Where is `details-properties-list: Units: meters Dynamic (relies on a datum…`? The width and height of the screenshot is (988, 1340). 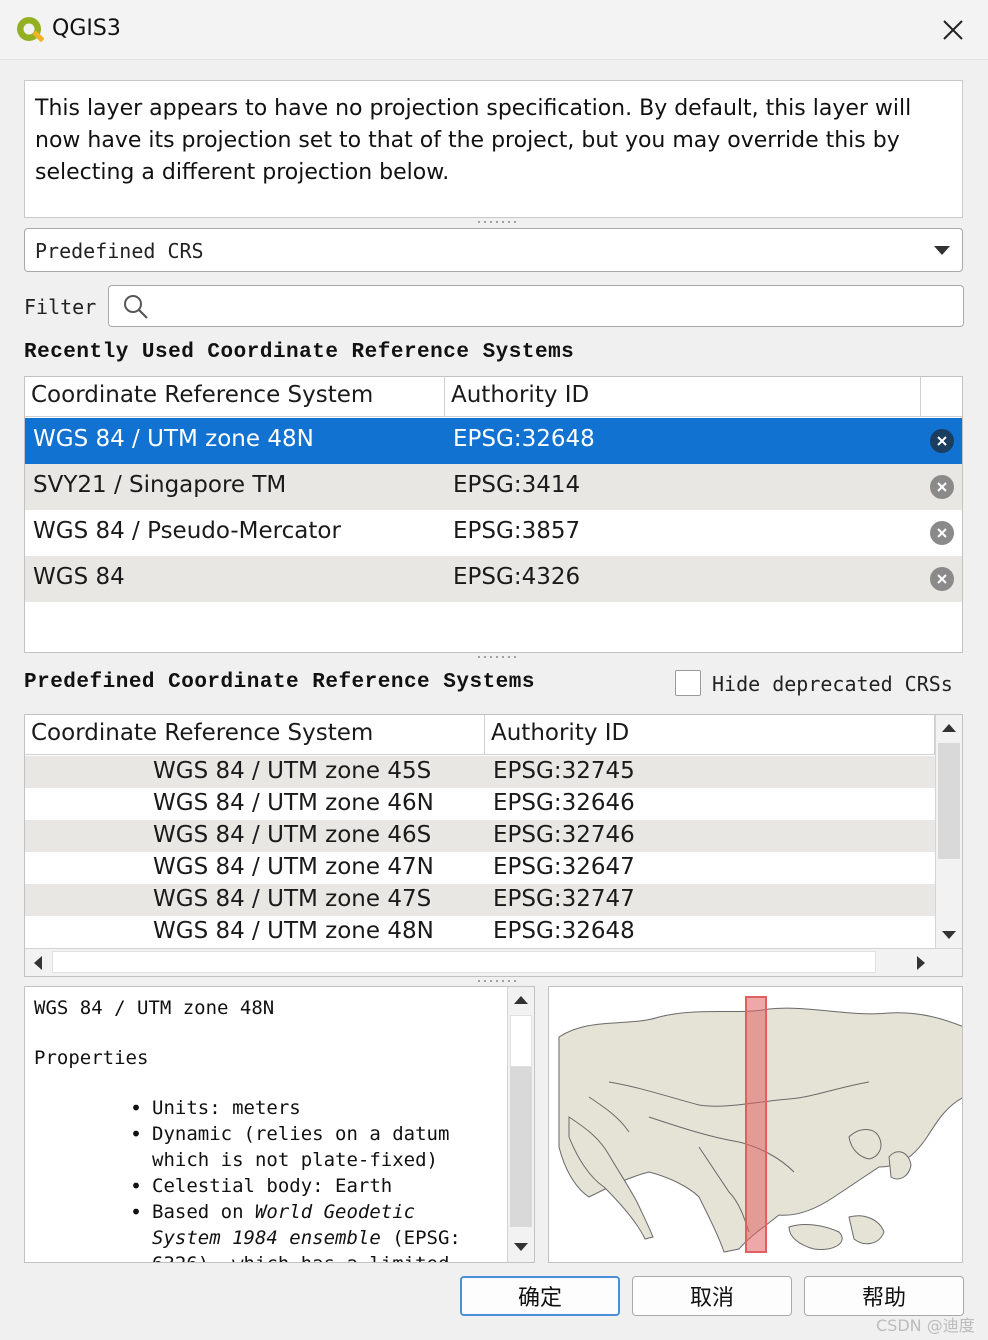 details-properties-list: Units: meters Dynamic (relies on a datum… is located at coordinates (317, 1178).